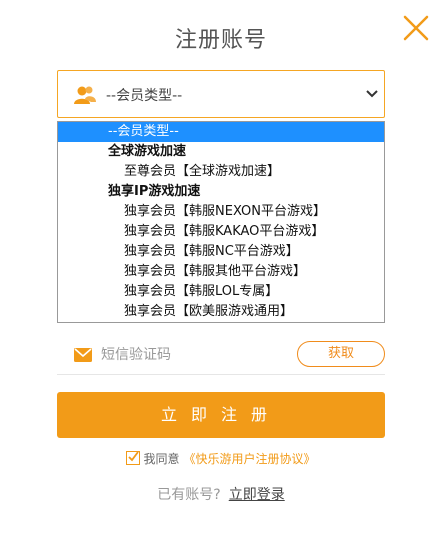 This screenshot has height=548, width=442. Describe the element at coordinates (221, 415) in the screenshot. I see `register-button: 立即注册` at that location.